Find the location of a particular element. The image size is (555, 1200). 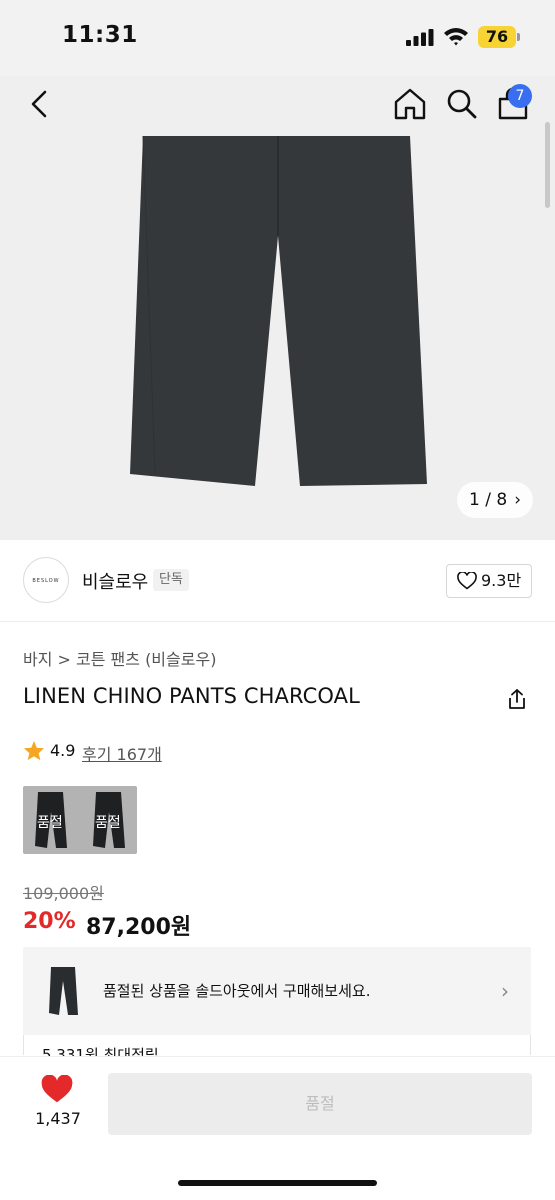

back-button is located at coordinates (40, 104).